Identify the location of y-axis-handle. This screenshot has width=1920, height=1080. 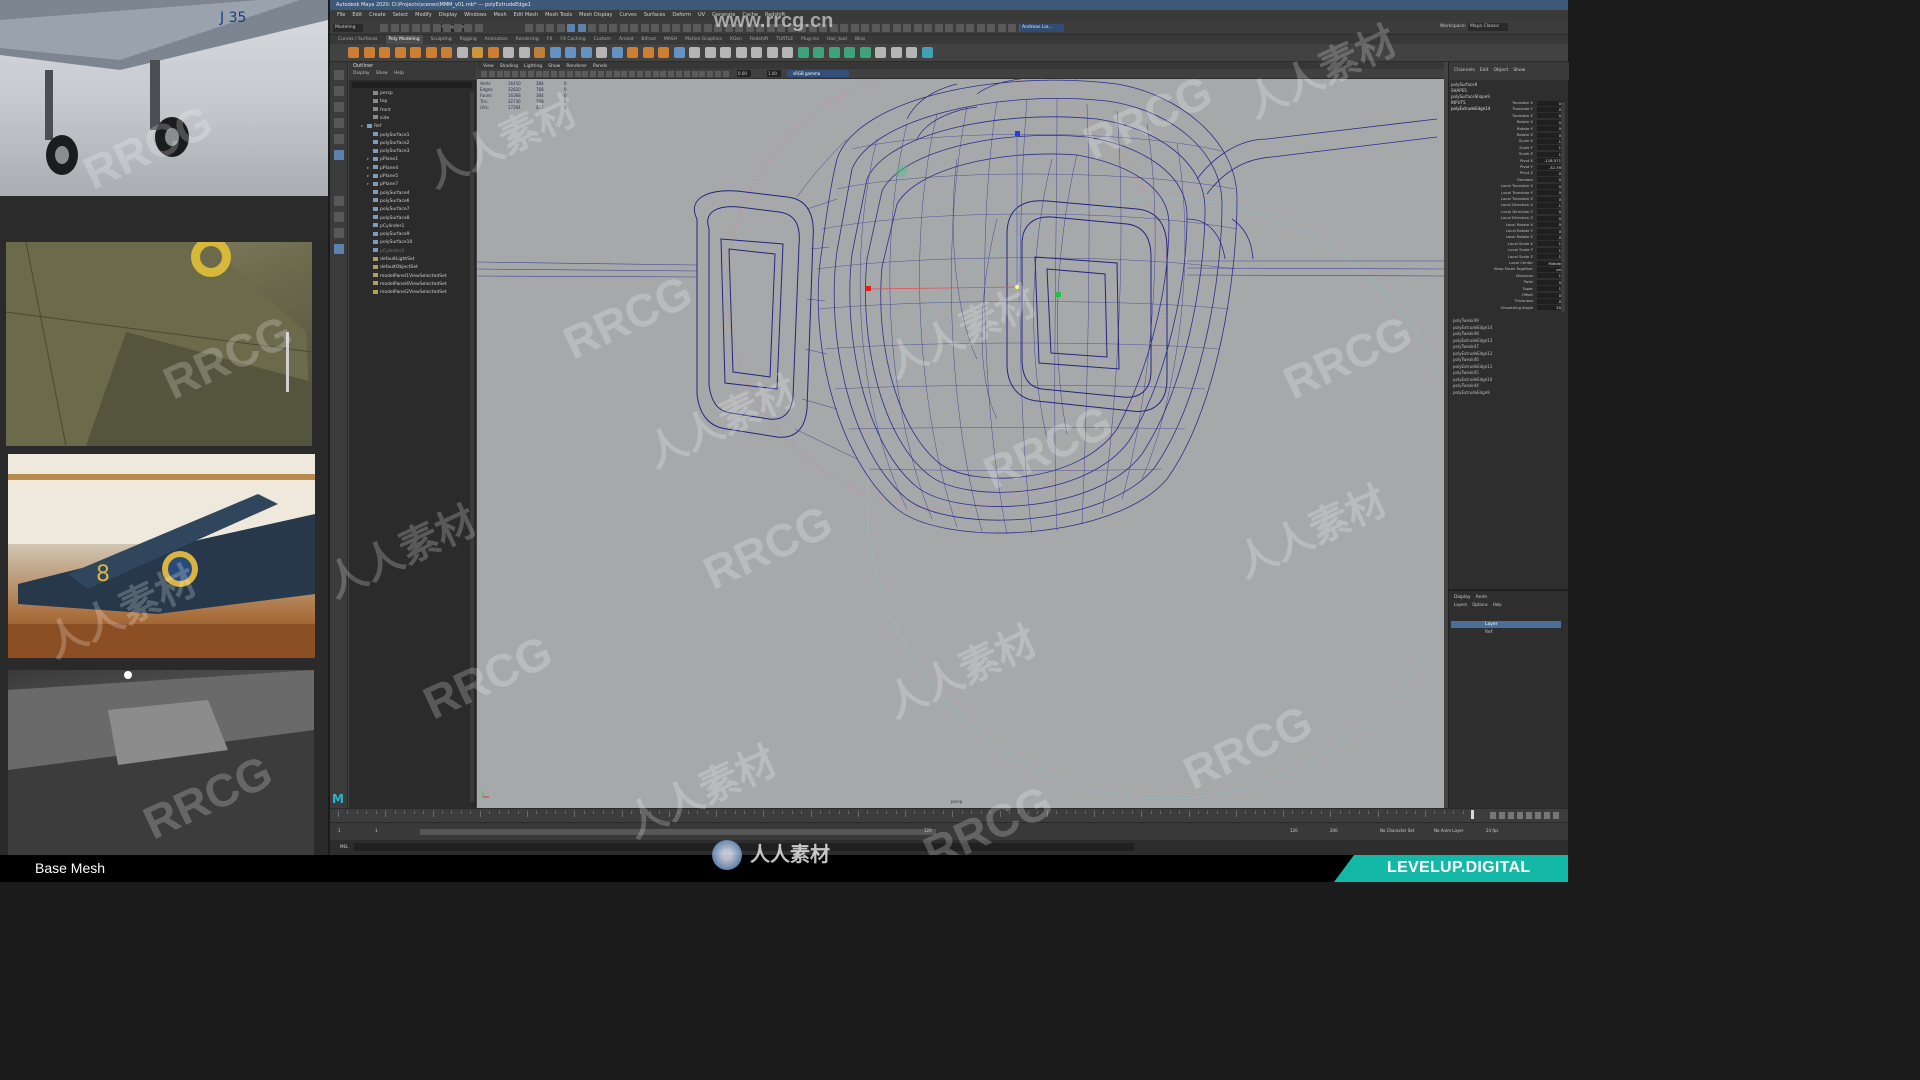
(1058, 294).